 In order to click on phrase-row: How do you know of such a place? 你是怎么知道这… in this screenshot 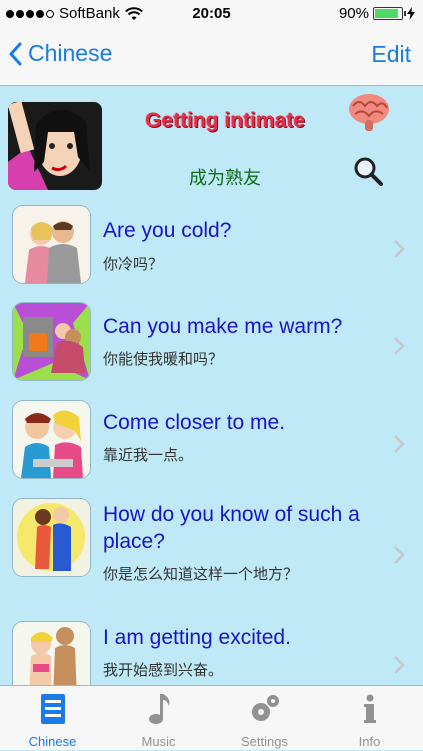, I will do `click(211, 554)`.